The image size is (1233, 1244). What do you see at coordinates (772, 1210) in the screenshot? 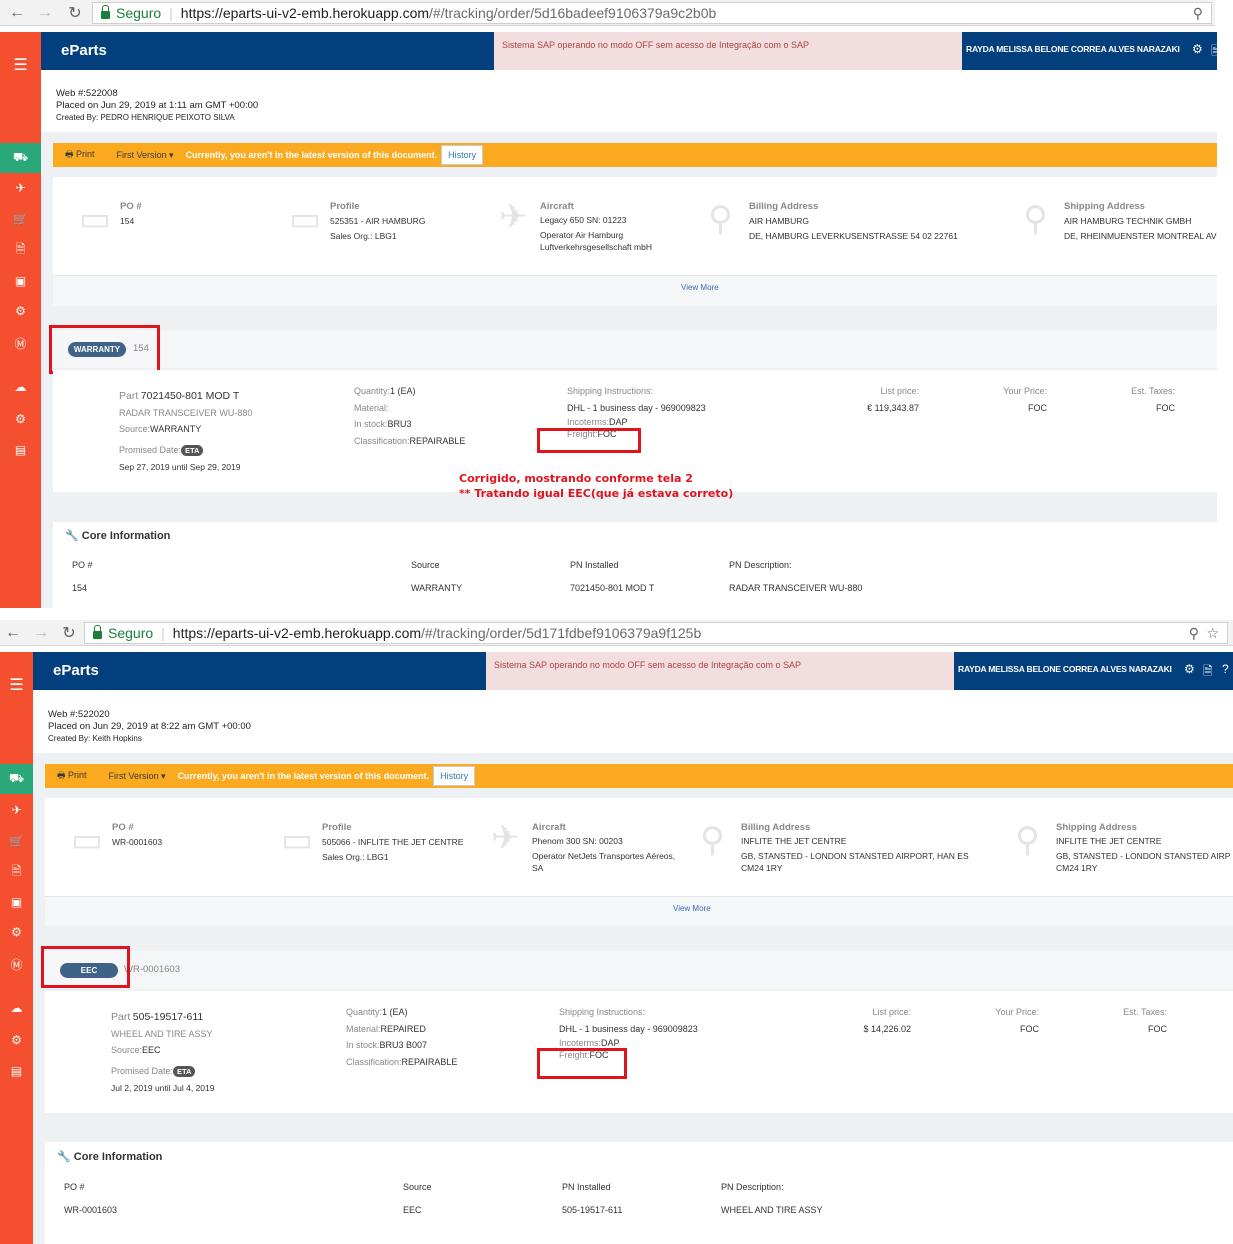
I see `core-value-desc: WHEEL AND TIRE ASSY` at bounding box center [772, 1210].